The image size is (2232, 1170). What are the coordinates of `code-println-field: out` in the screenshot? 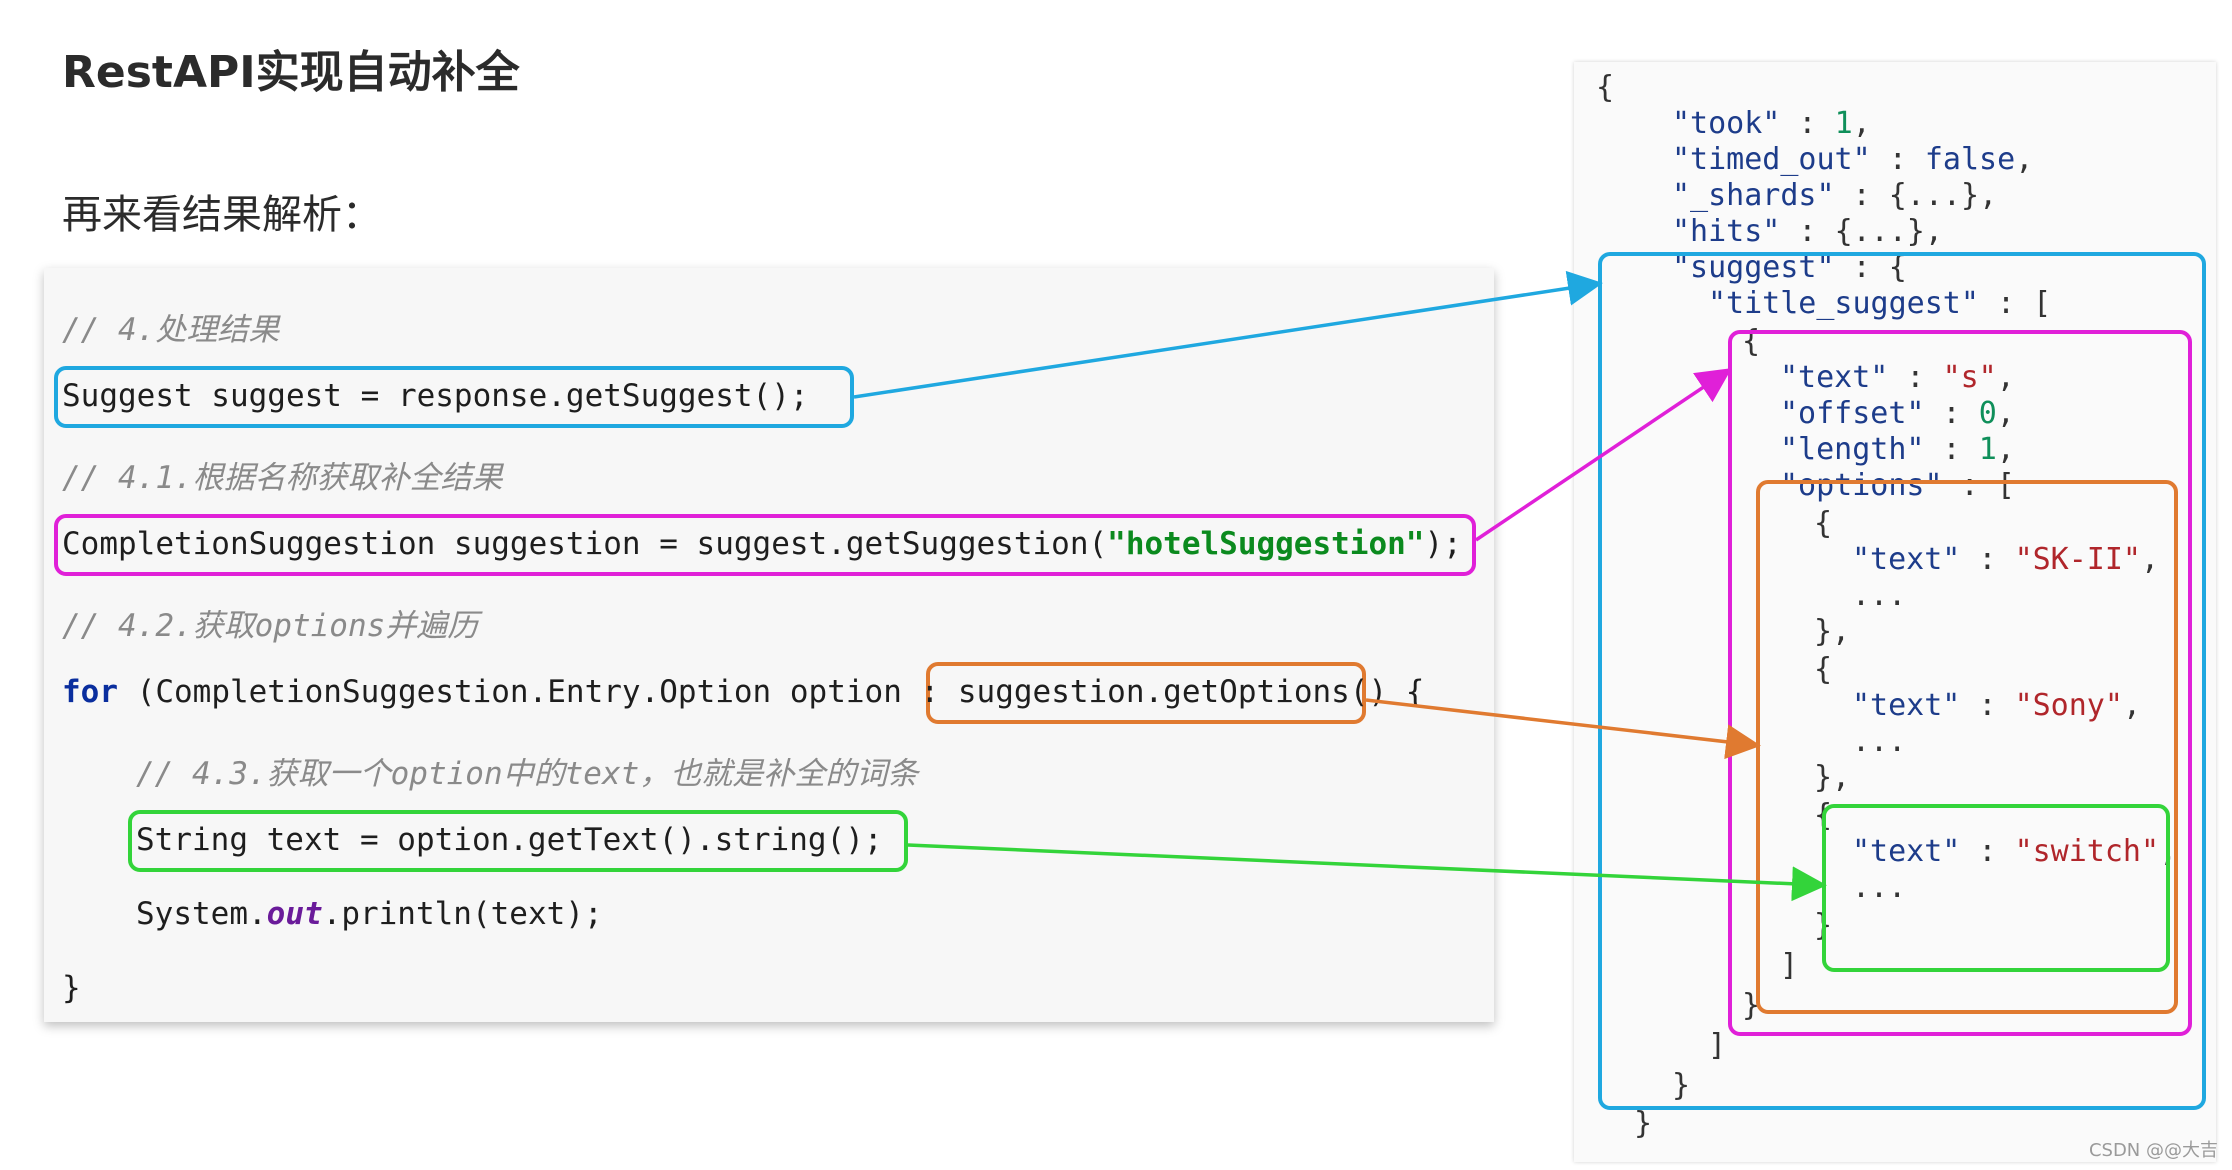 It's located at (294, 914).